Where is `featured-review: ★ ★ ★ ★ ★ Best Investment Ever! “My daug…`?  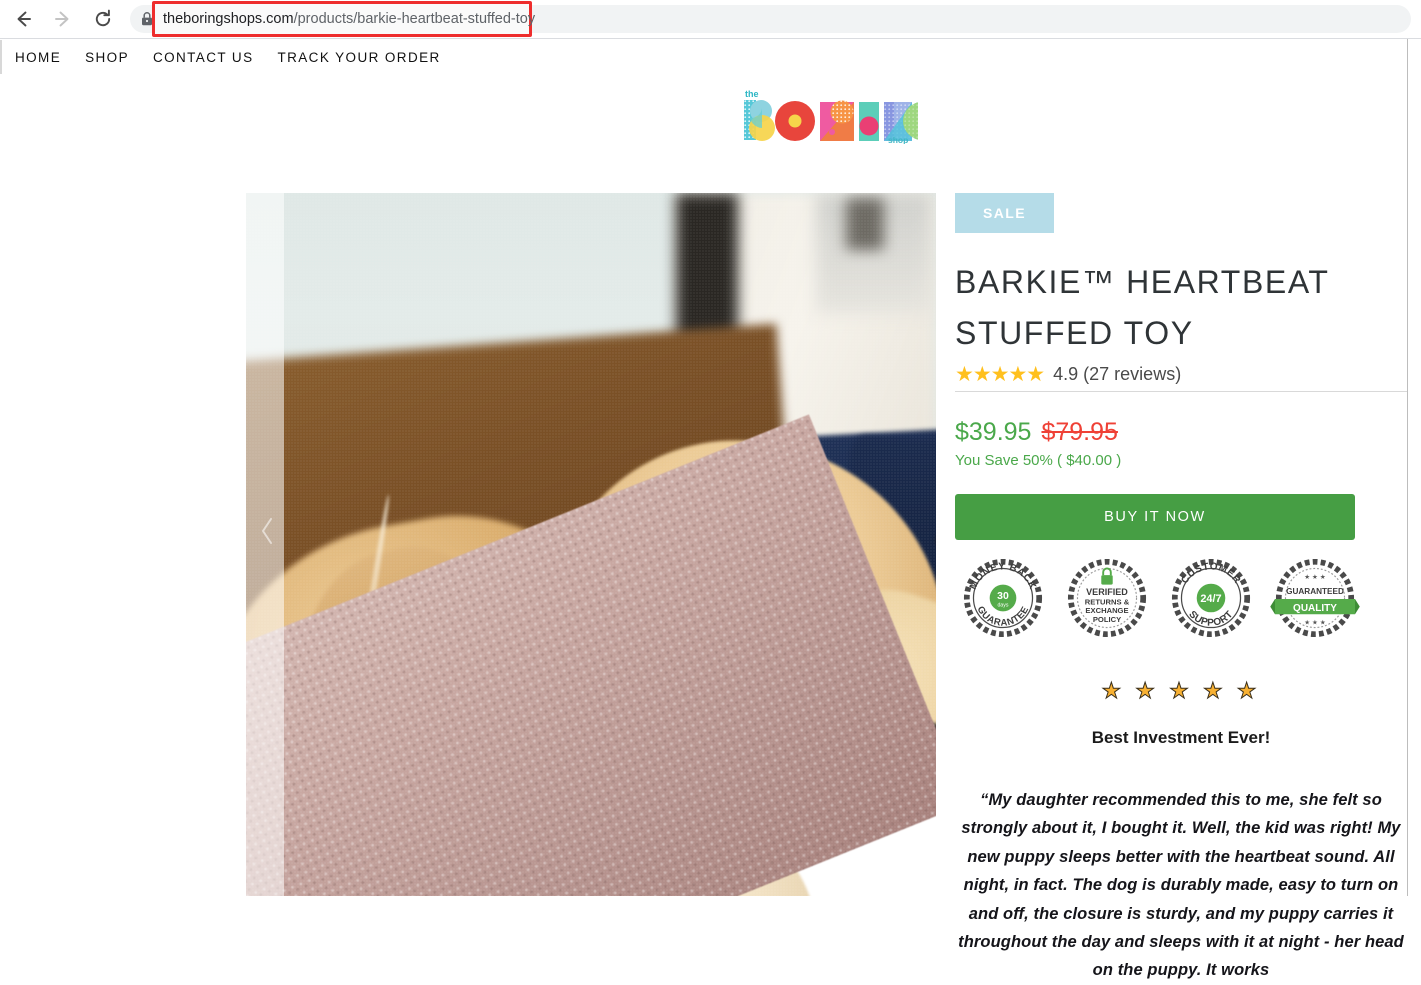 featured-review: ★ ★ ★ ★ ★ Best Investment Ever! “My daug… is located at coordinates (1181, 831).